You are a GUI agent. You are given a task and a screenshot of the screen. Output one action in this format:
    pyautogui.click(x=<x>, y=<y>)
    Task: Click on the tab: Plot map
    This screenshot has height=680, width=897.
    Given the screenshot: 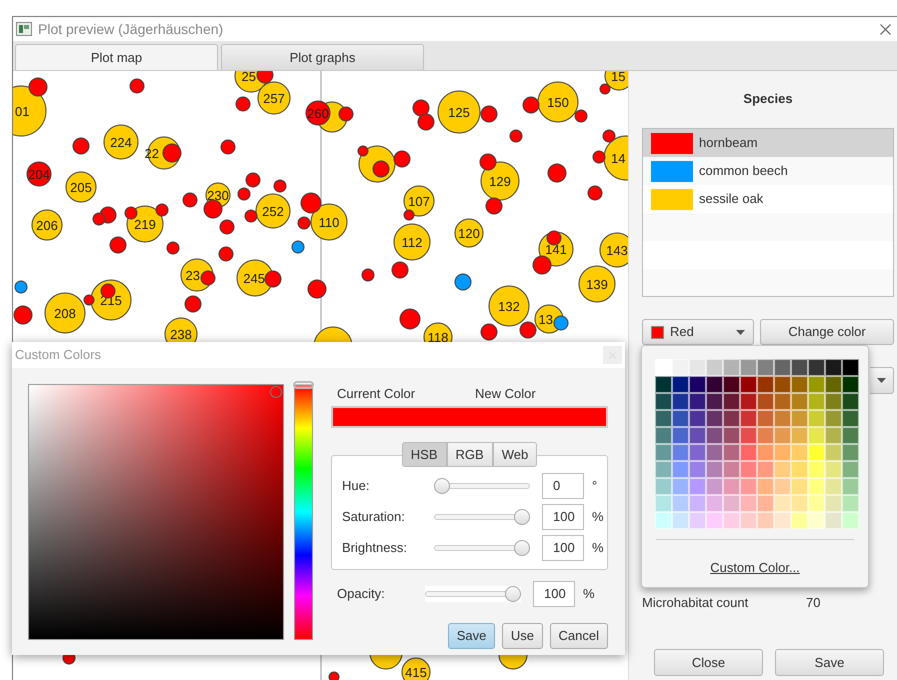 What is the action you would take?
    pyautogui.click(x=116, y=57)
    